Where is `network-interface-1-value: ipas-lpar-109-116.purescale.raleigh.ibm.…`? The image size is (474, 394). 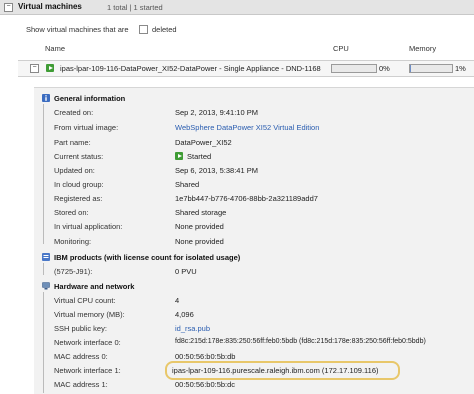 network-interface-1-value: ipas-lpar-109-116.purescale.raleigh.ibm.… is located at coordinates (275, 370).